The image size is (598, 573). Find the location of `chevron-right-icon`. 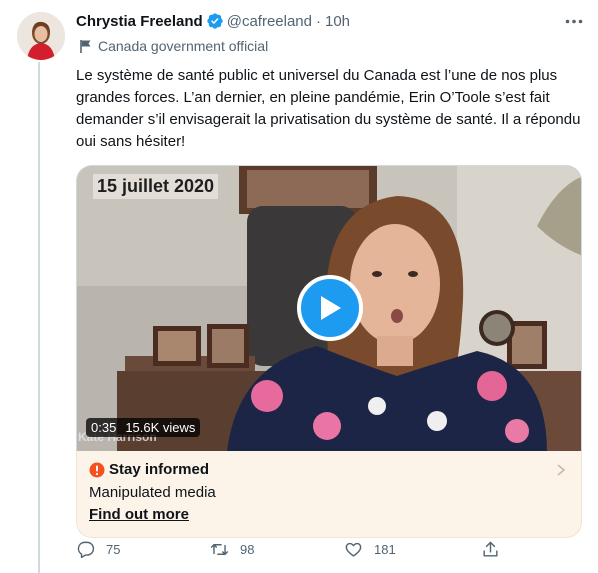

chevron-right-icon is located at coordinates (561, 470).